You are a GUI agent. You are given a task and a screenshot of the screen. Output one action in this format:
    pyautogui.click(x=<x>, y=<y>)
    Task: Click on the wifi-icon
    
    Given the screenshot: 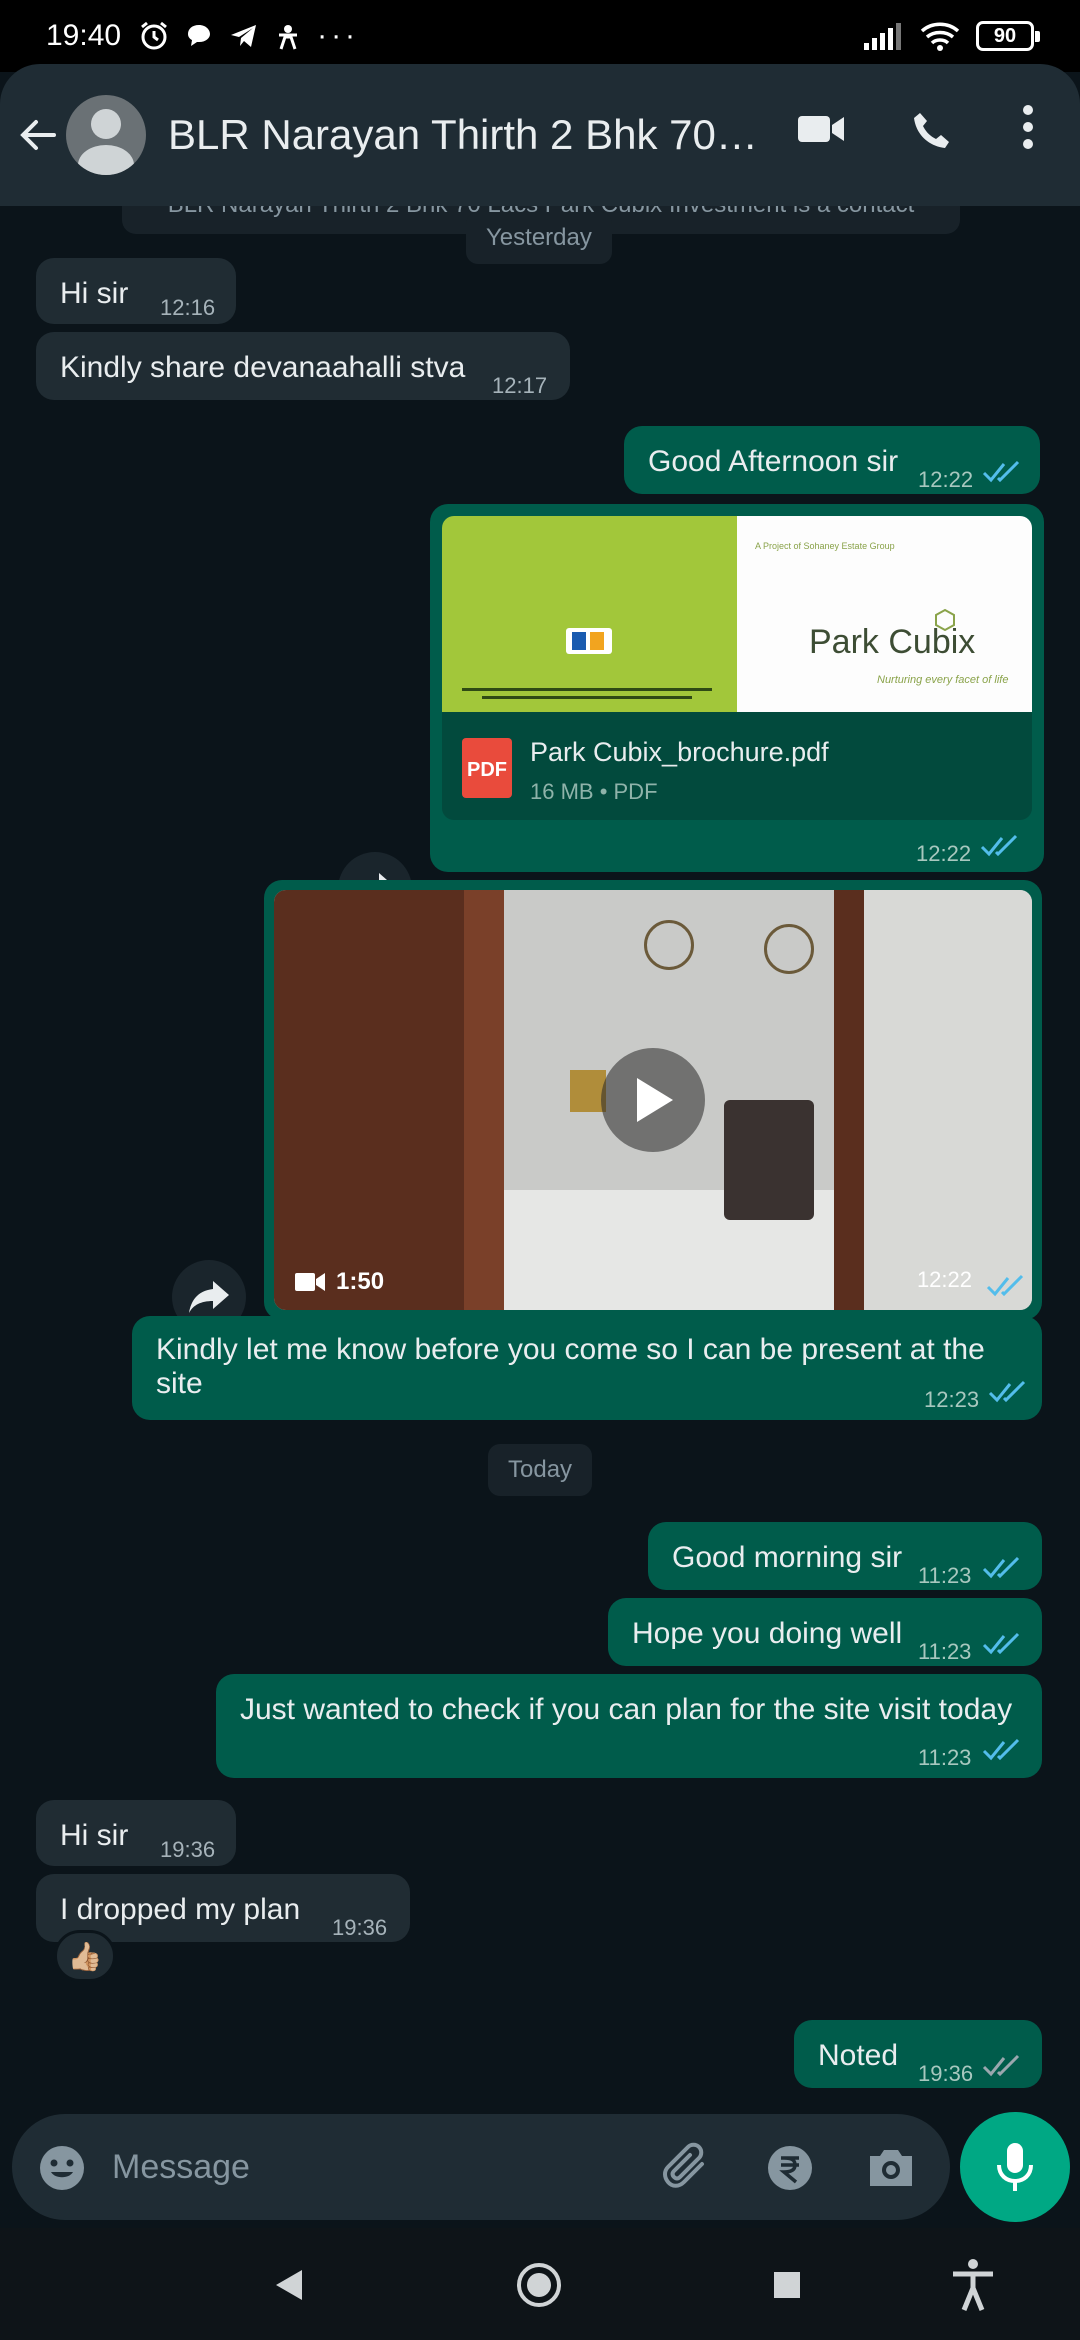 What is the action you would take?
    pyautogui.click(x=940, y=36)
    